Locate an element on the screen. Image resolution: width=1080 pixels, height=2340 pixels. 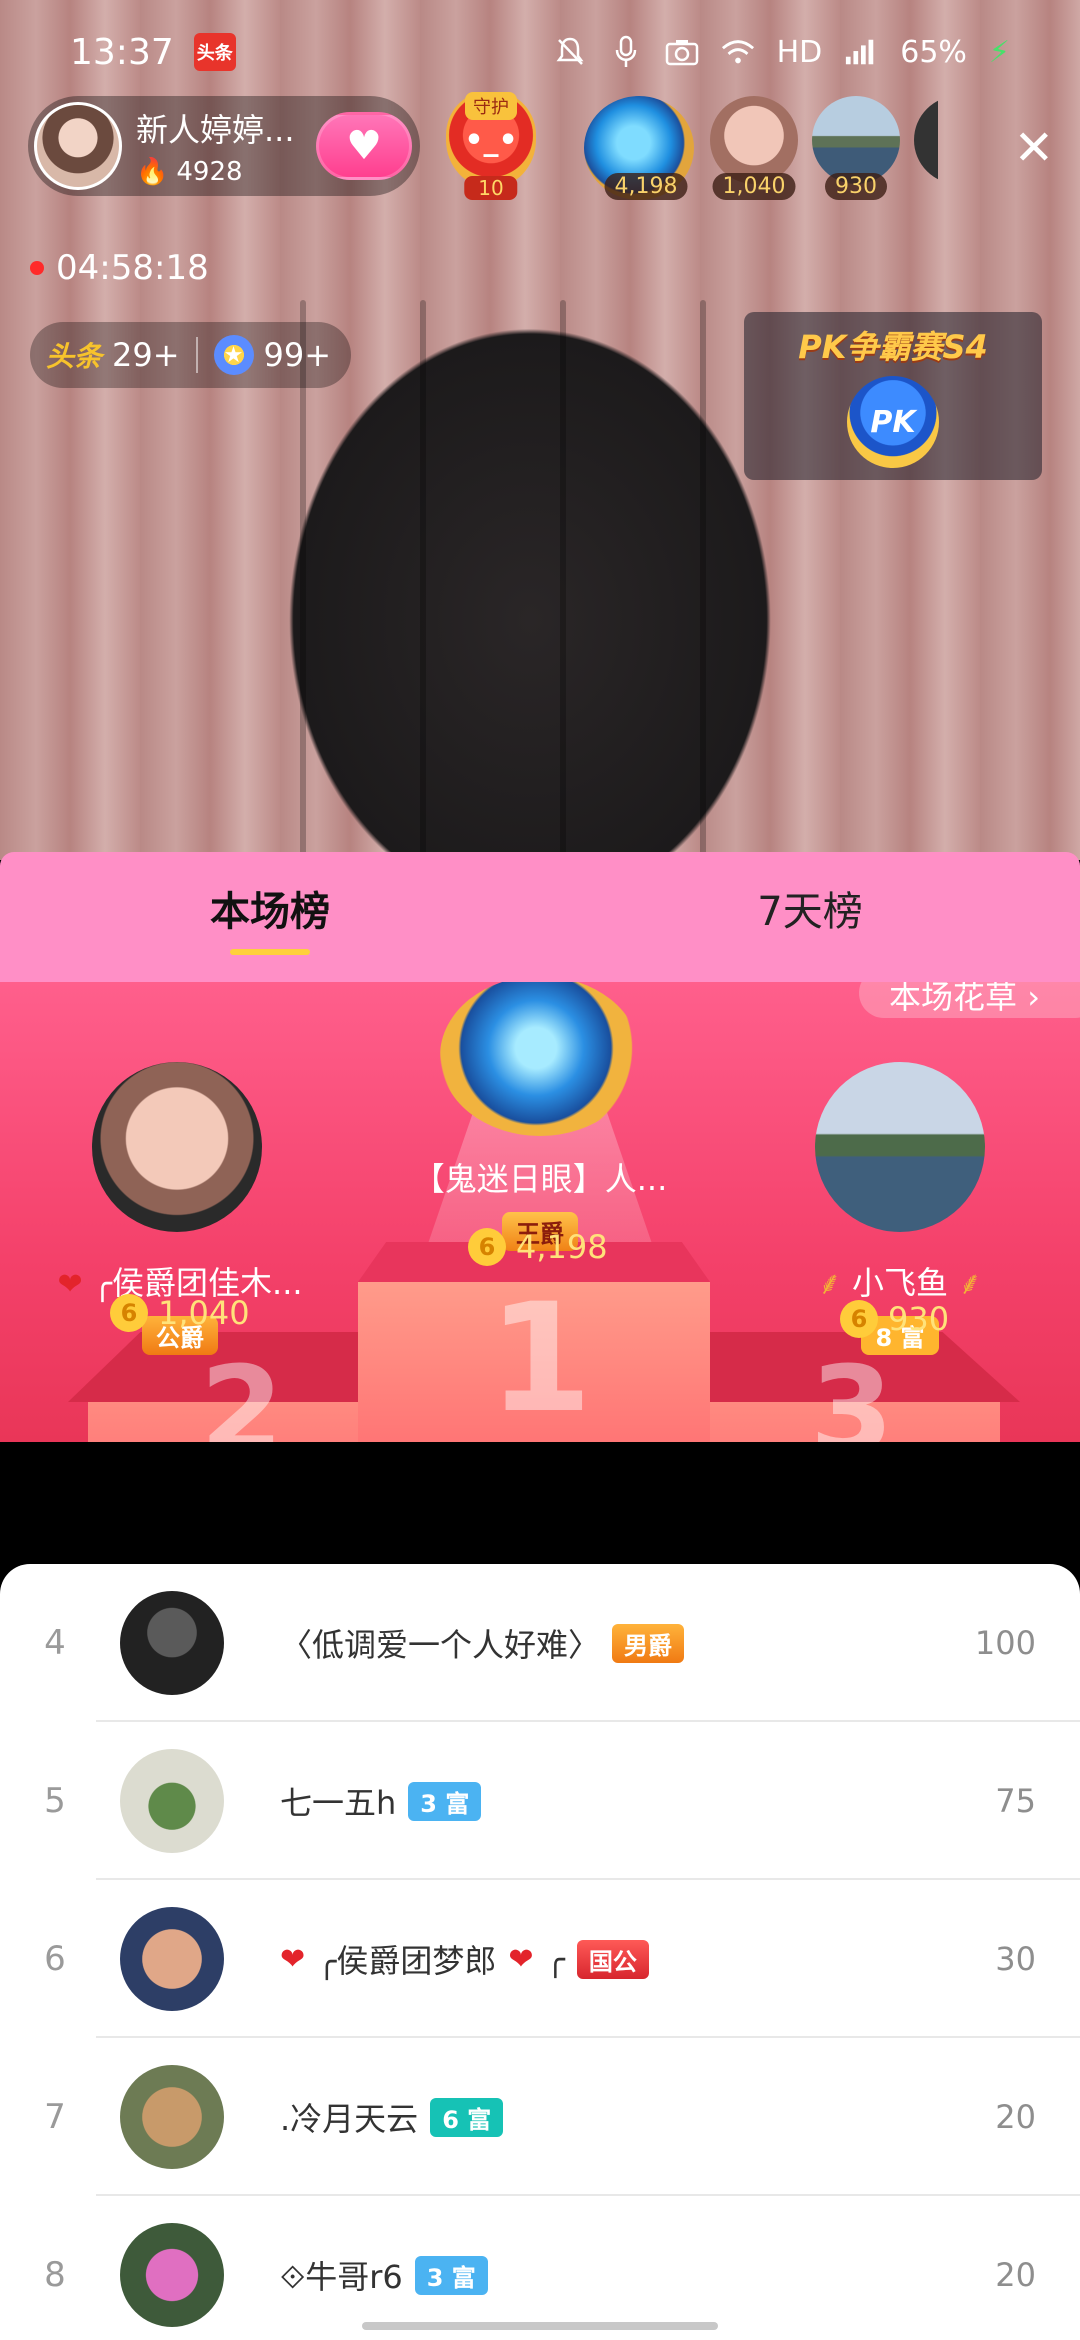
streamer-card: 新人婷婷... 🔥 4928 ♥ is located at coordinates (224, 146).